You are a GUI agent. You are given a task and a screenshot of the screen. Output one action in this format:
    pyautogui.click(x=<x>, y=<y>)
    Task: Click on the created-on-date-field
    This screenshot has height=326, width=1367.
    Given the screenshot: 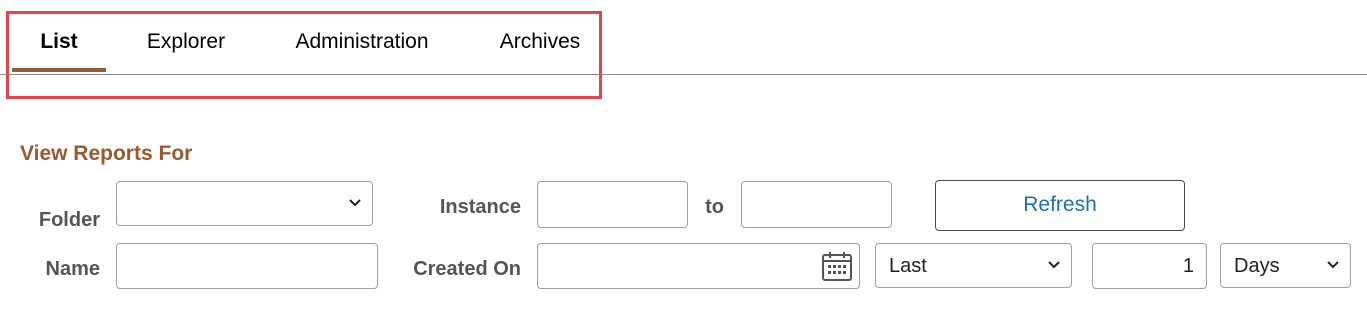 What is the action you would take?
    pyautogui.click(x=698, y=266)
    